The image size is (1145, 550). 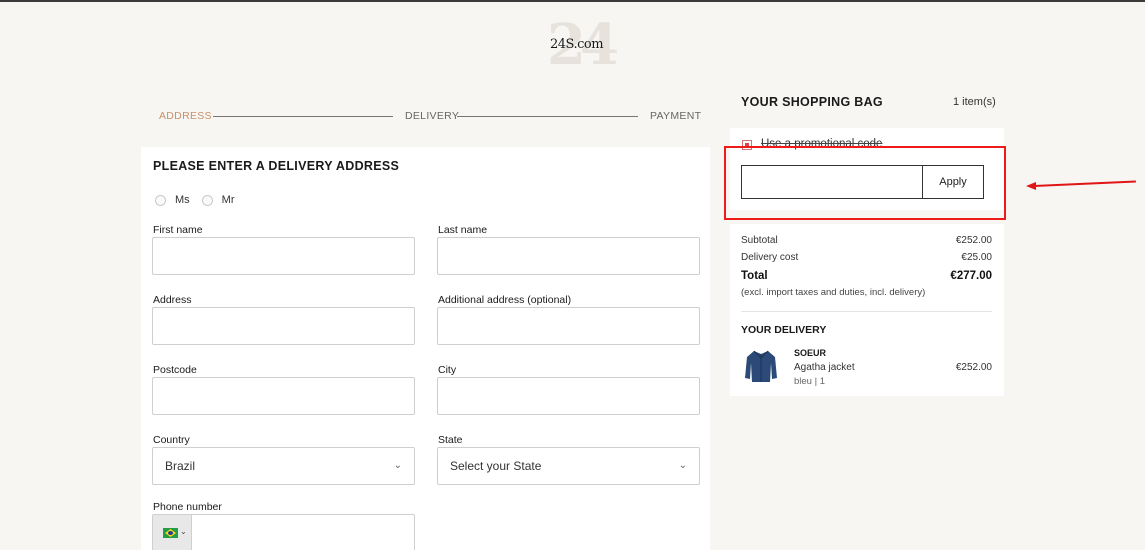 What do you see at coordinates (866, 240) in the screenshot?
I see `subtotal-row: Subtotal €252.00` at bounding box center [866, 240].